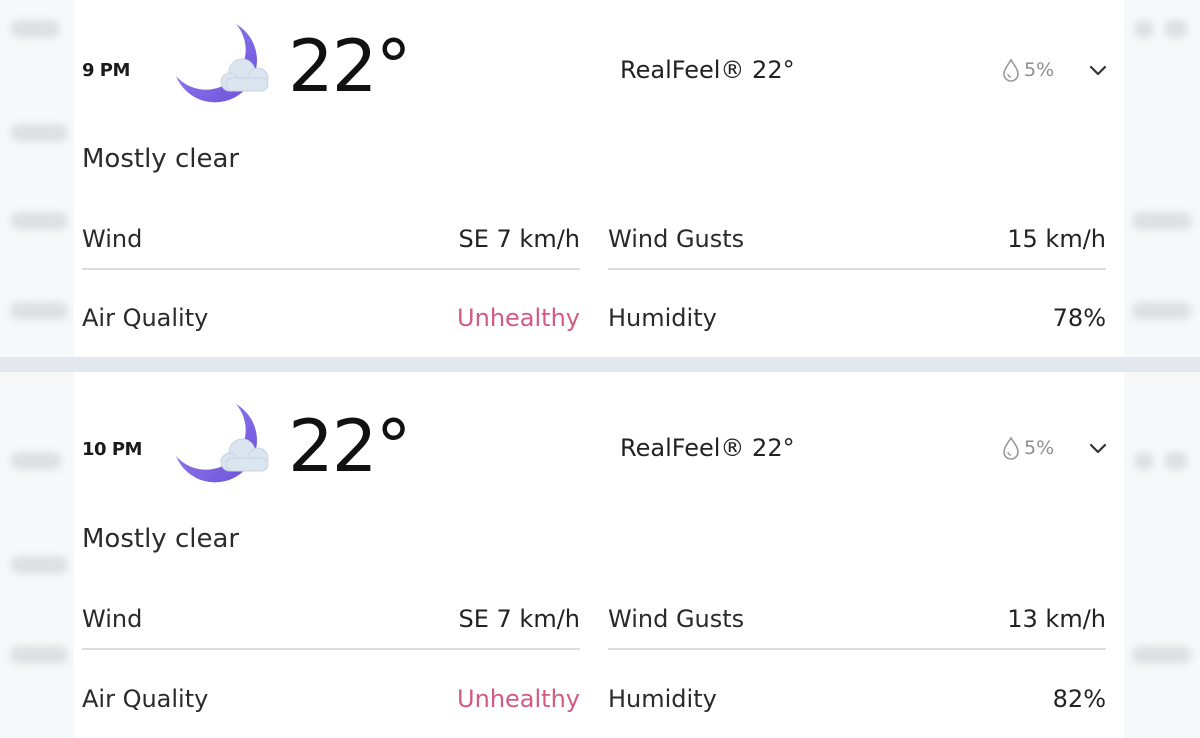 This screenshot has height=738, width=1200. What do you see at coordinates (857, 699) in the screenshot?
I see `humidity-row: Humidity 82%` at bounding box center [857, 699].